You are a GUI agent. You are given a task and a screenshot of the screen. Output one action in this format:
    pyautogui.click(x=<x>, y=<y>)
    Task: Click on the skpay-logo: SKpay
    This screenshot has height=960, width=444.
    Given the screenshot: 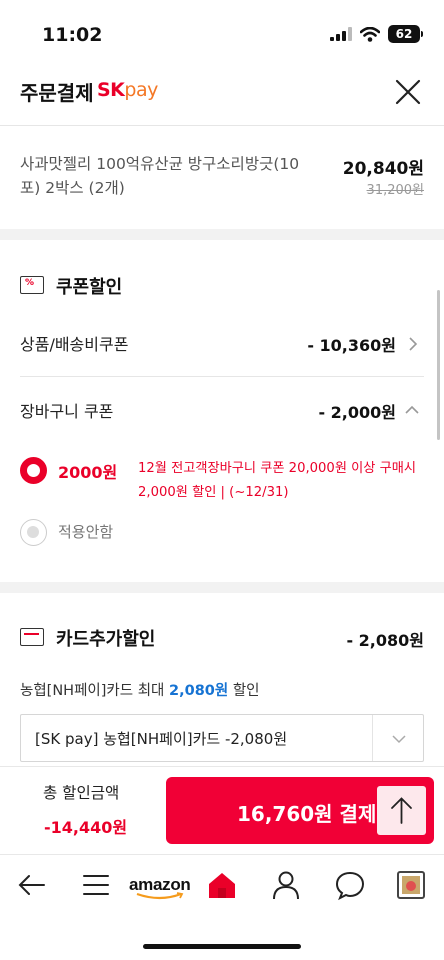 What is the action you would take?
    pyautogui.click(x=127, y=90)
    